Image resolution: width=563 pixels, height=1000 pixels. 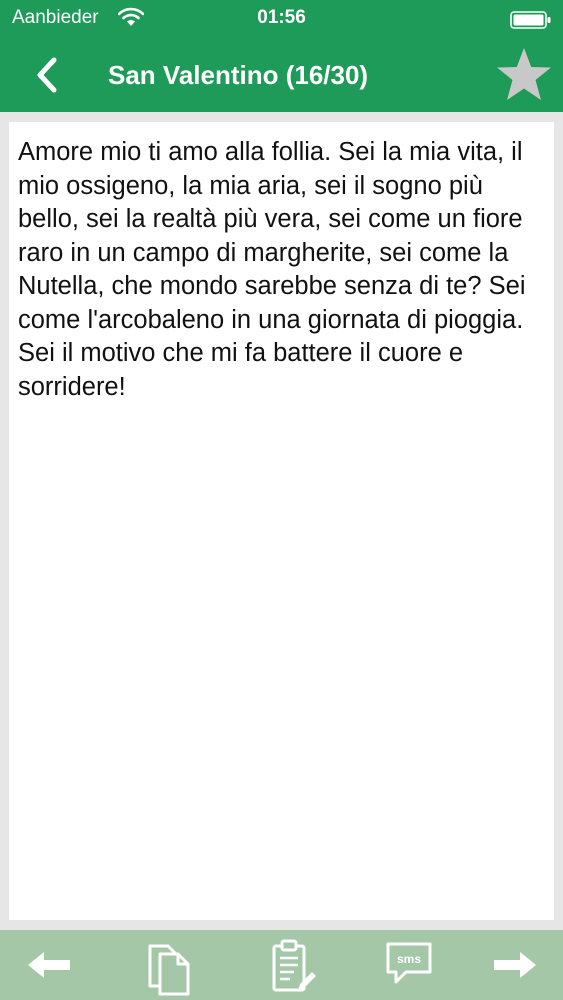 I want to click on sms-label: sms, so click(x=409, y=959).